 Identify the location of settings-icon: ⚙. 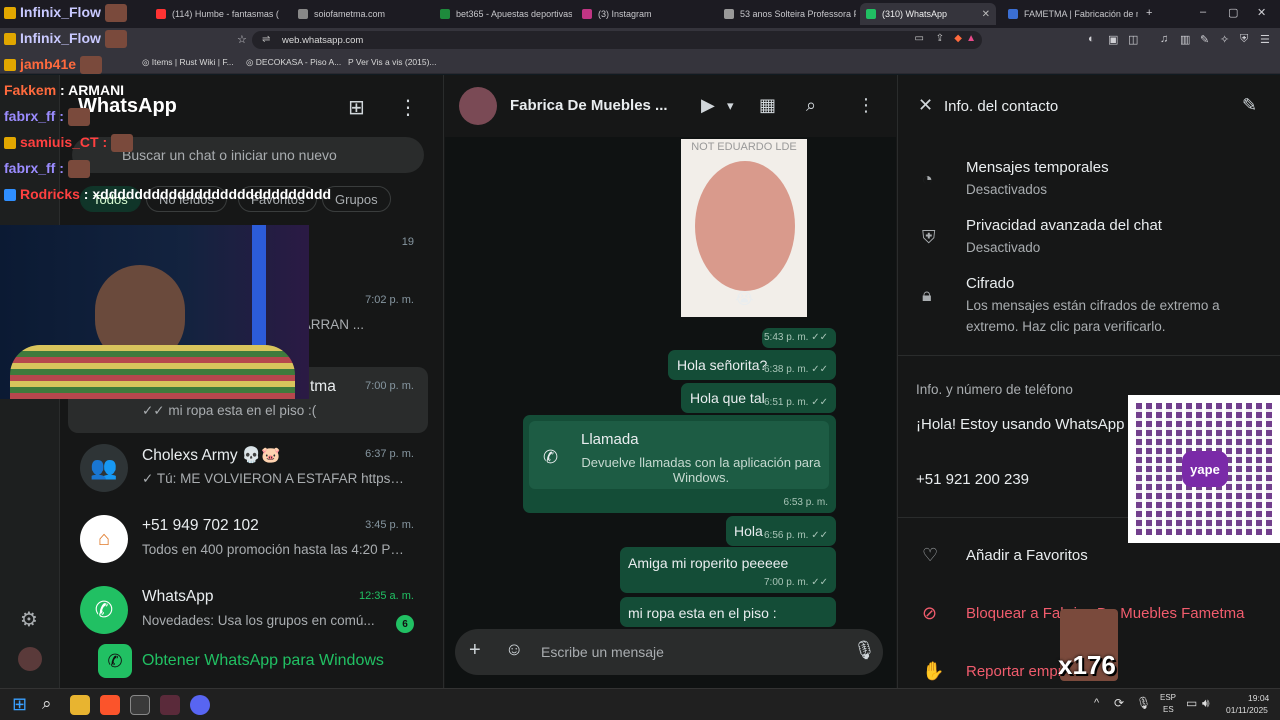
(29, 619).